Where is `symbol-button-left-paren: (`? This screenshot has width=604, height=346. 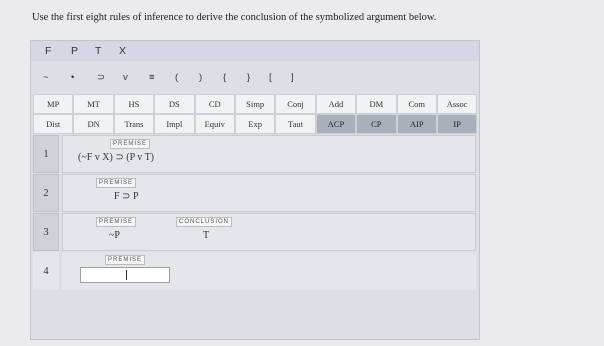 symbol-button-left-paren: ( is located at coordinates (176, 77).